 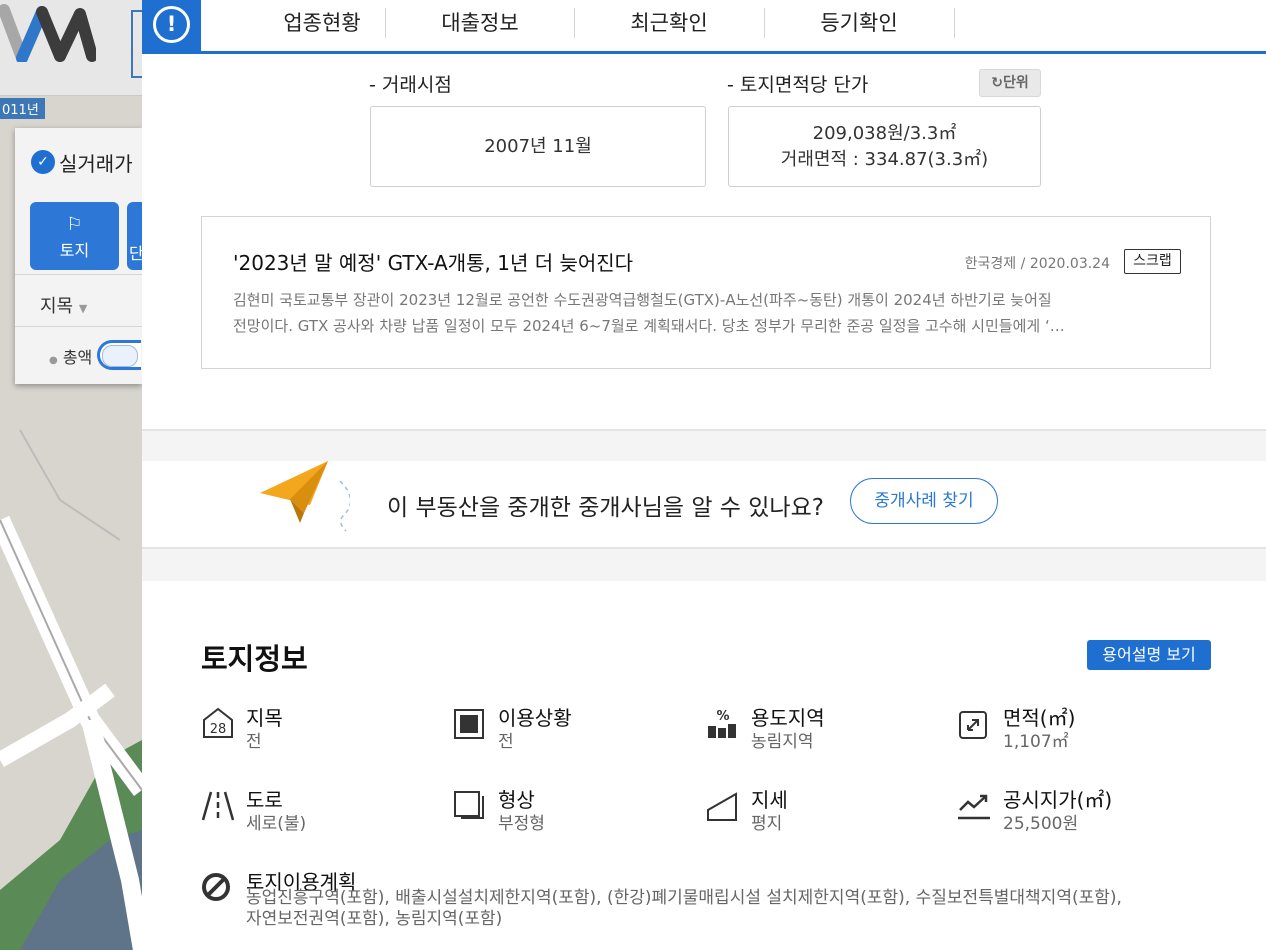 I want to click on transaction-time-label: - 거래시점, so click(x=410, y=85).